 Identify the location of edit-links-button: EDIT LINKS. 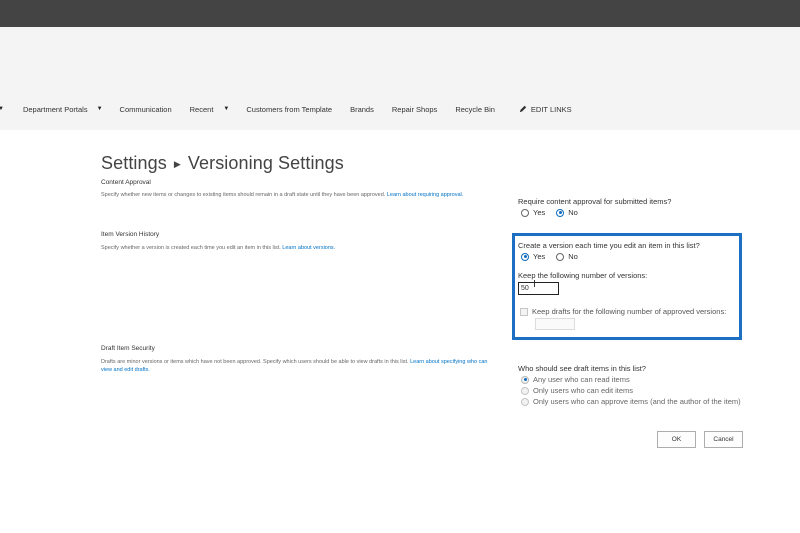
(545, 109).